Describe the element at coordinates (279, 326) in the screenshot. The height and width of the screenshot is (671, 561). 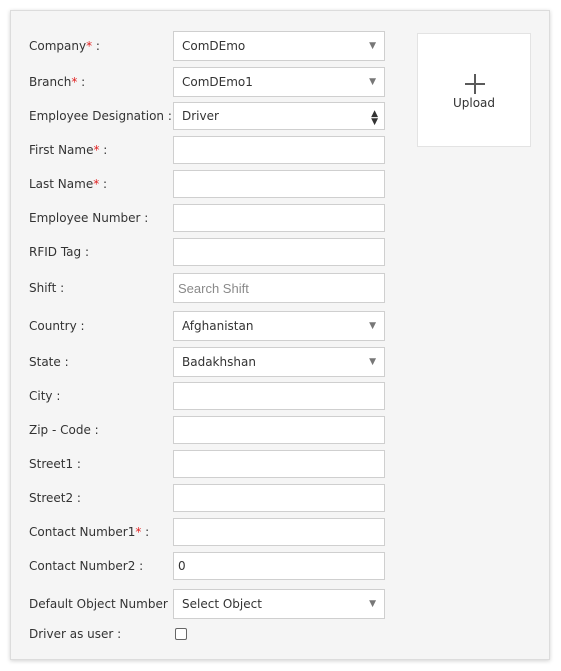
I see `country-select: Afghanistan ▼` at that location.